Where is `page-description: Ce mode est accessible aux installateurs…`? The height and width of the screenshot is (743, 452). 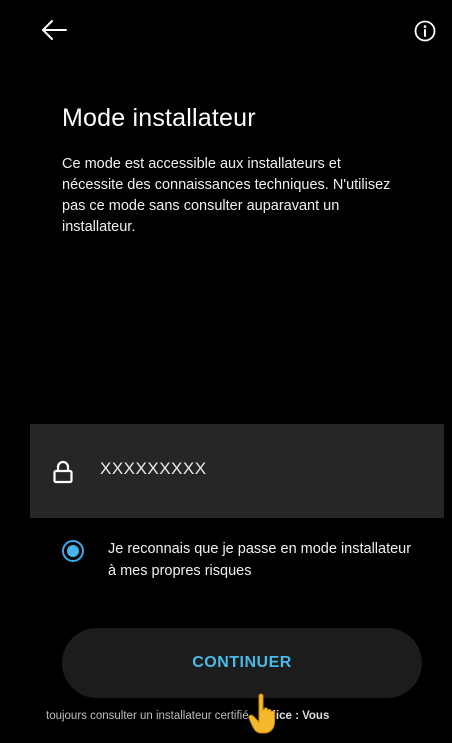
page-description: Ce mode est accessible aux installateurs… is located at coordinates (226, 195).